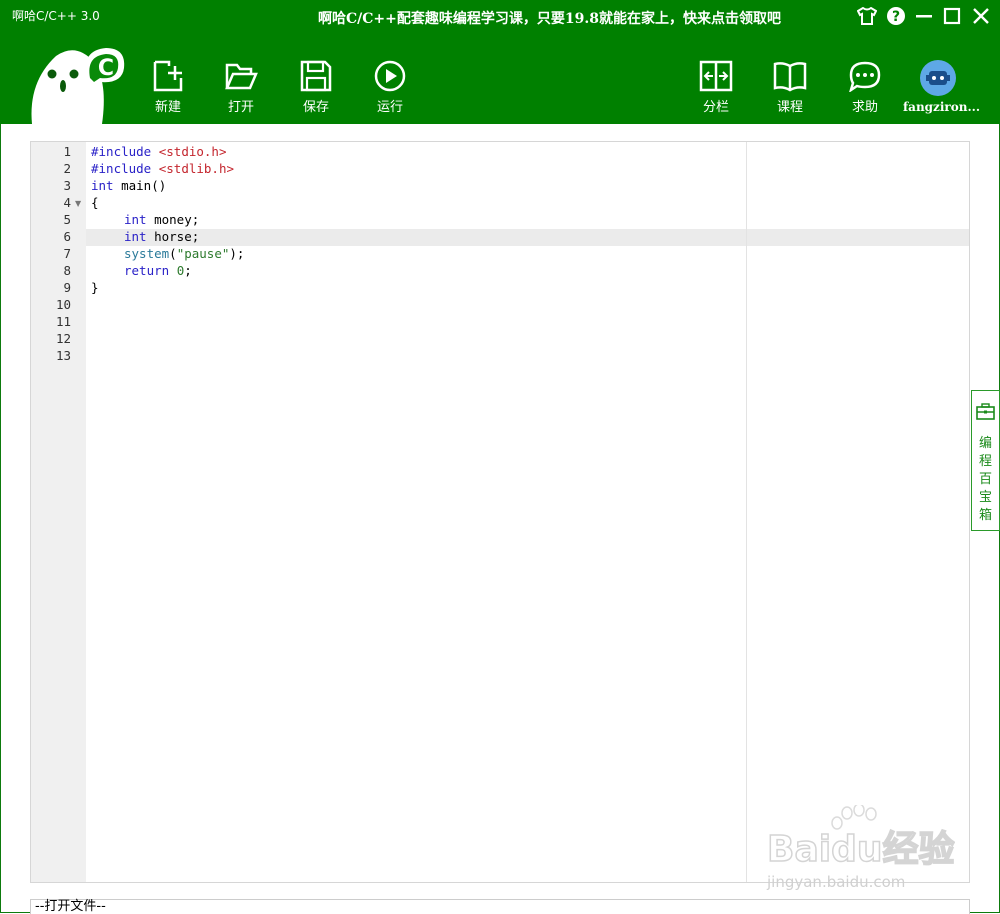 The height and width of the screenshot is (914, 1000). Describe the element at coordinates (184, 253) in the screenshot. I see `code-line: system("pause");` at that location.